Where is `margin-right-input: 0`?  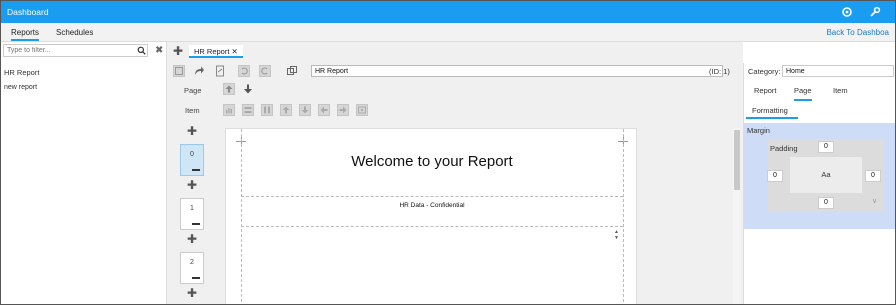
margin-right-input: 0 is located at coordinates (873, 176).